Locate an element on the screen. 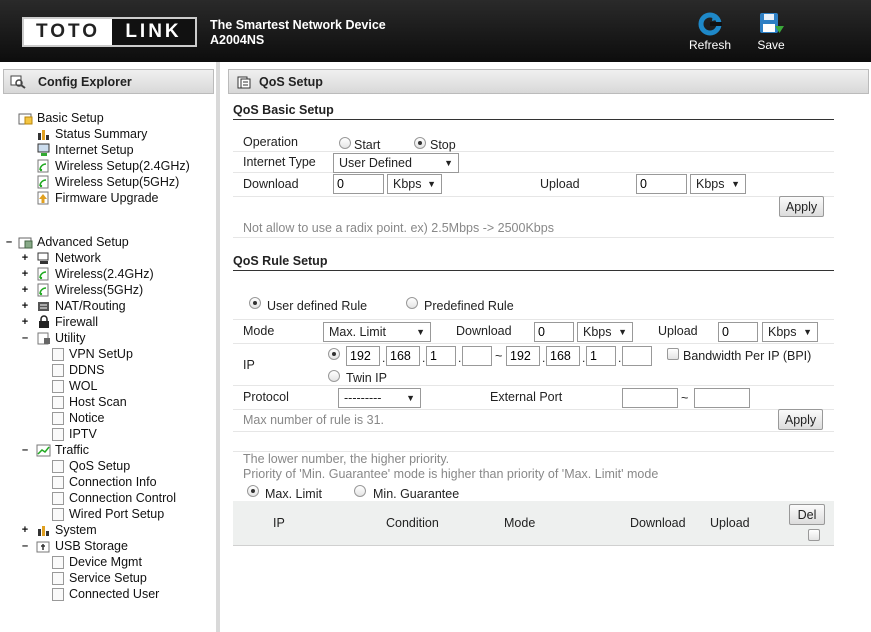 Image resolution: width=871 pixels, height=632 pixels. max-limit-radio is located at coordinates (253, 491).